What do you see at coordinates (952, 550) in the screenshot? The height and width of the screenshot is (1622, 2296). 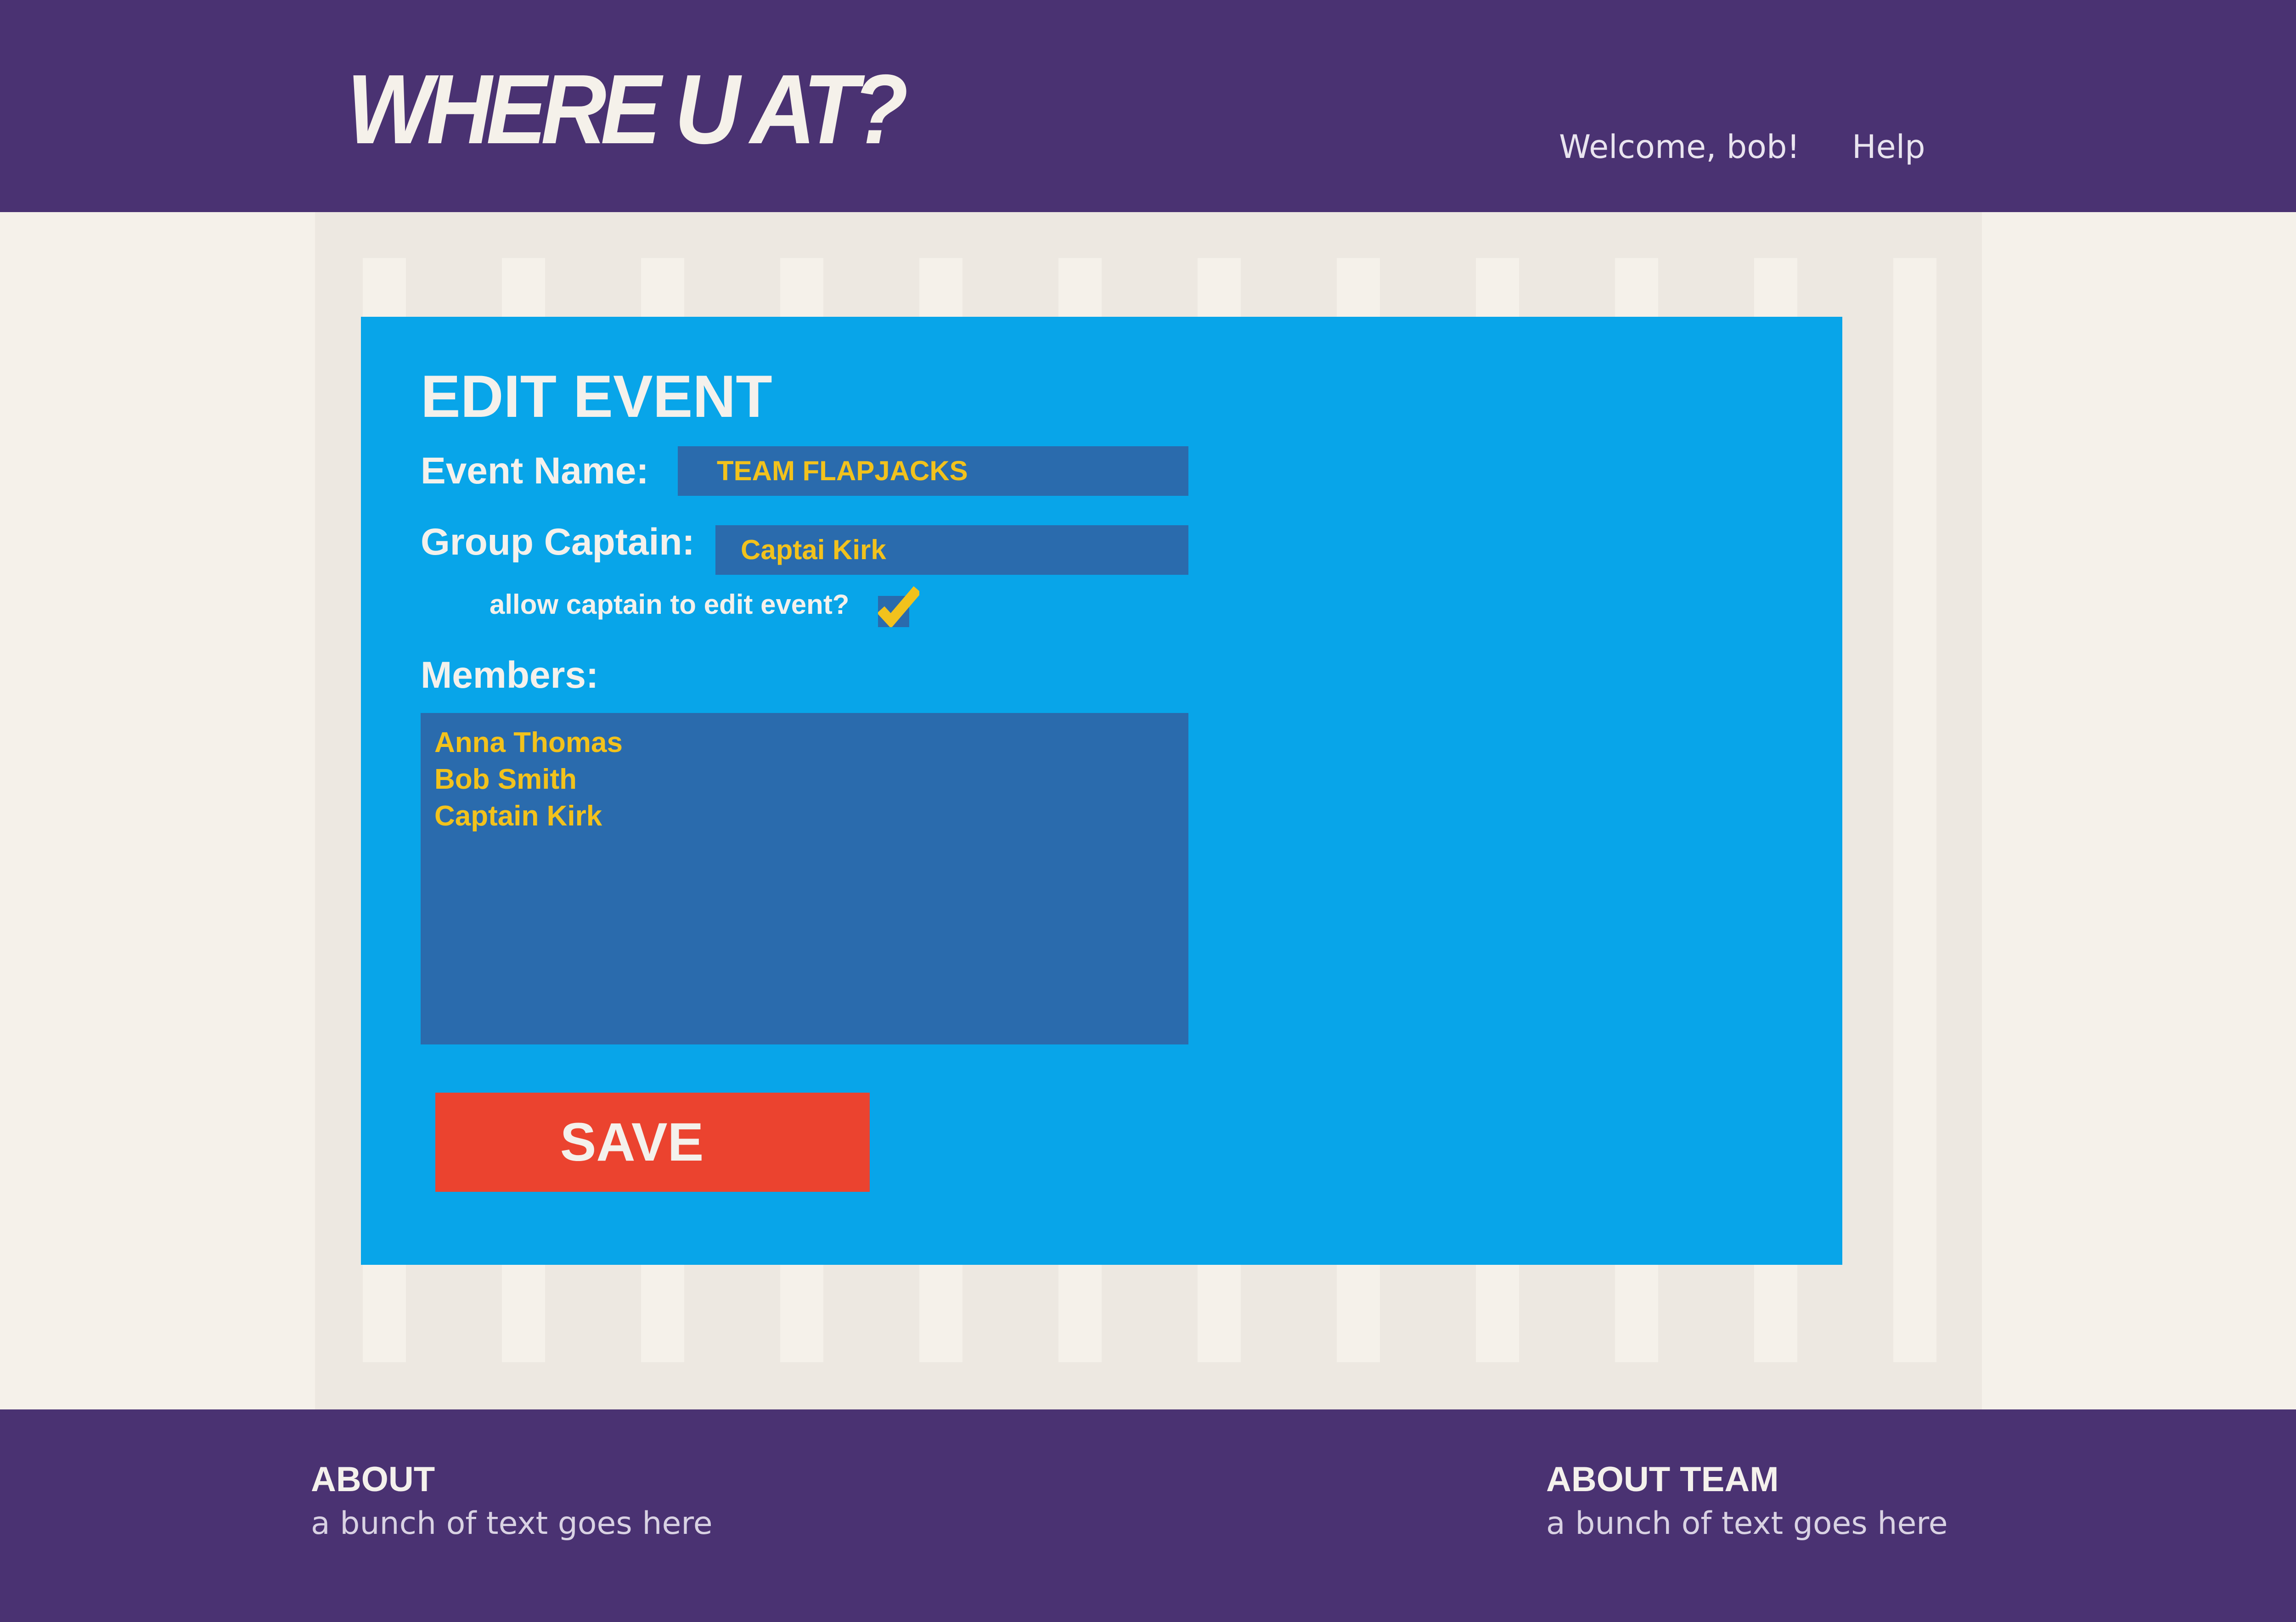 I see `group-captain-input: Captai Kirk` at bounding box center [952, 550].